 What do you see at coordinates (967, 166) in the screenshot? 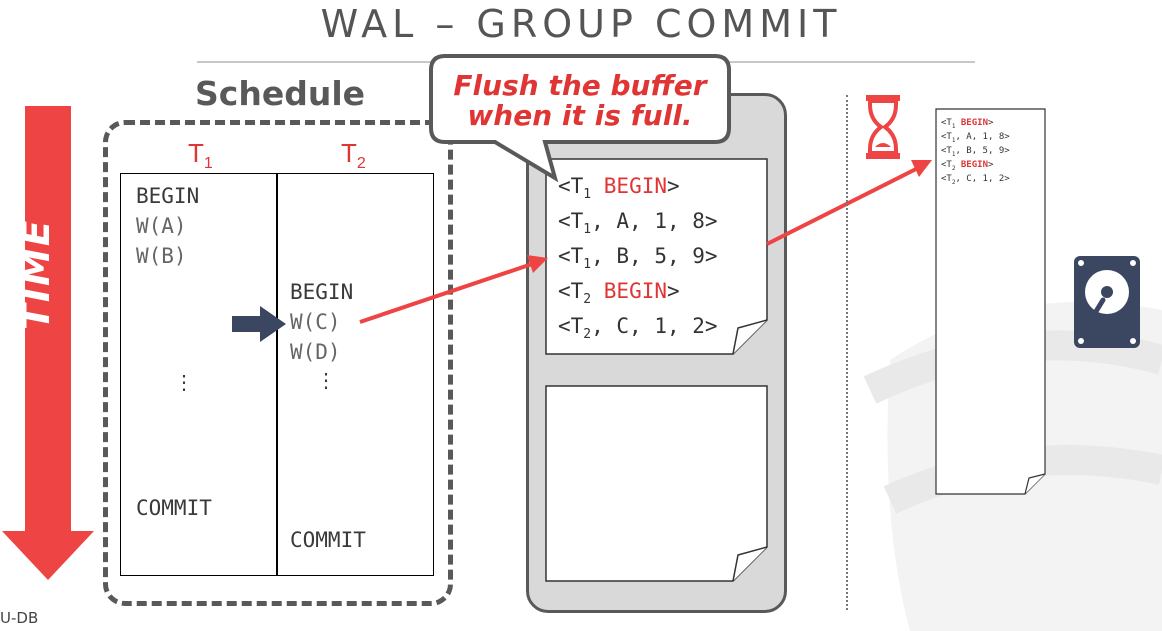
I see `disk-log-line-4: <T2 BEGIN>` at bounding box center [967, 166].